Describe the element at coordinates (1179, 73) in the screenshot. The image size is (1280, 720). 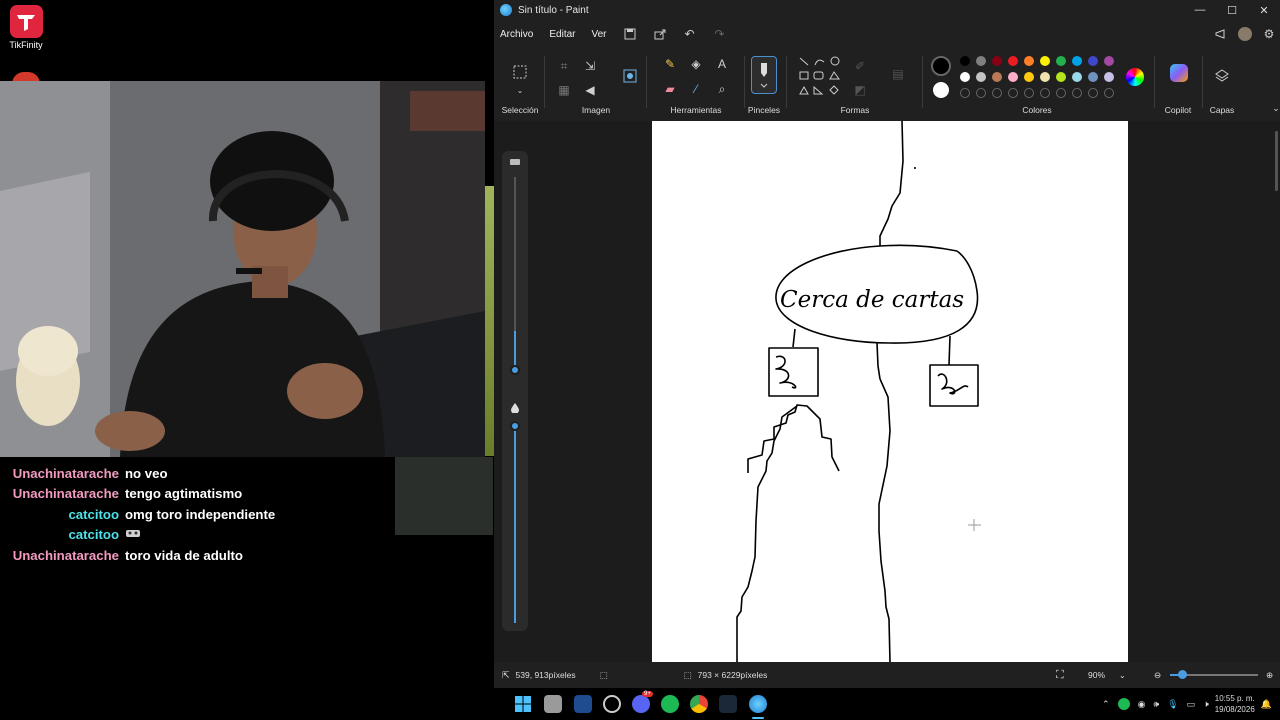
I see `copilot-icon` at that location.